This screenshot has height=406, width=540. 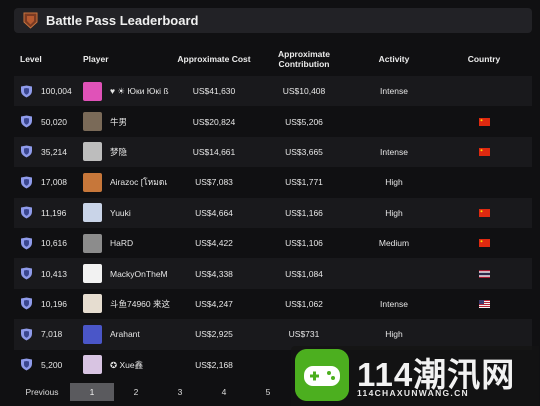 I want to click on player-cell: 梦隐, so click(x=133, y=152).